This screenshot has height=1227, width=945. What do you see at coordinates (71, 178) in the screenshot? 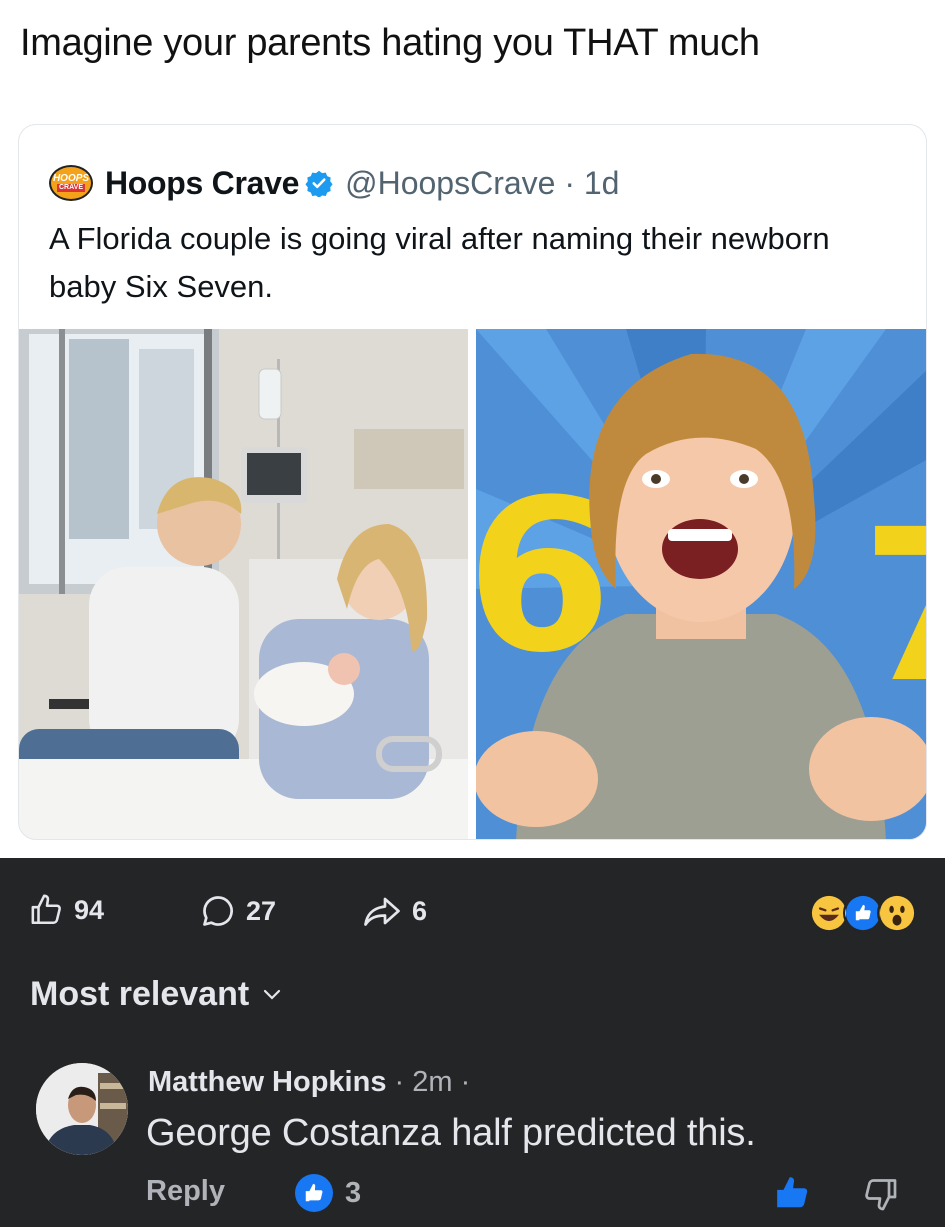
I see `logo-text-top: HOOPS` at bounding box center [71, 178].